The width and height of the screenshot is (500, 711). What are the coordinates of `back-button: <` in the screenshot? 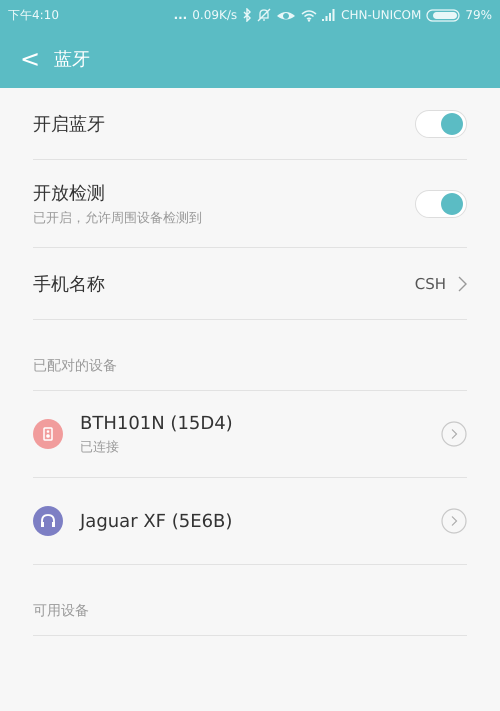 It's located at (27, 59).